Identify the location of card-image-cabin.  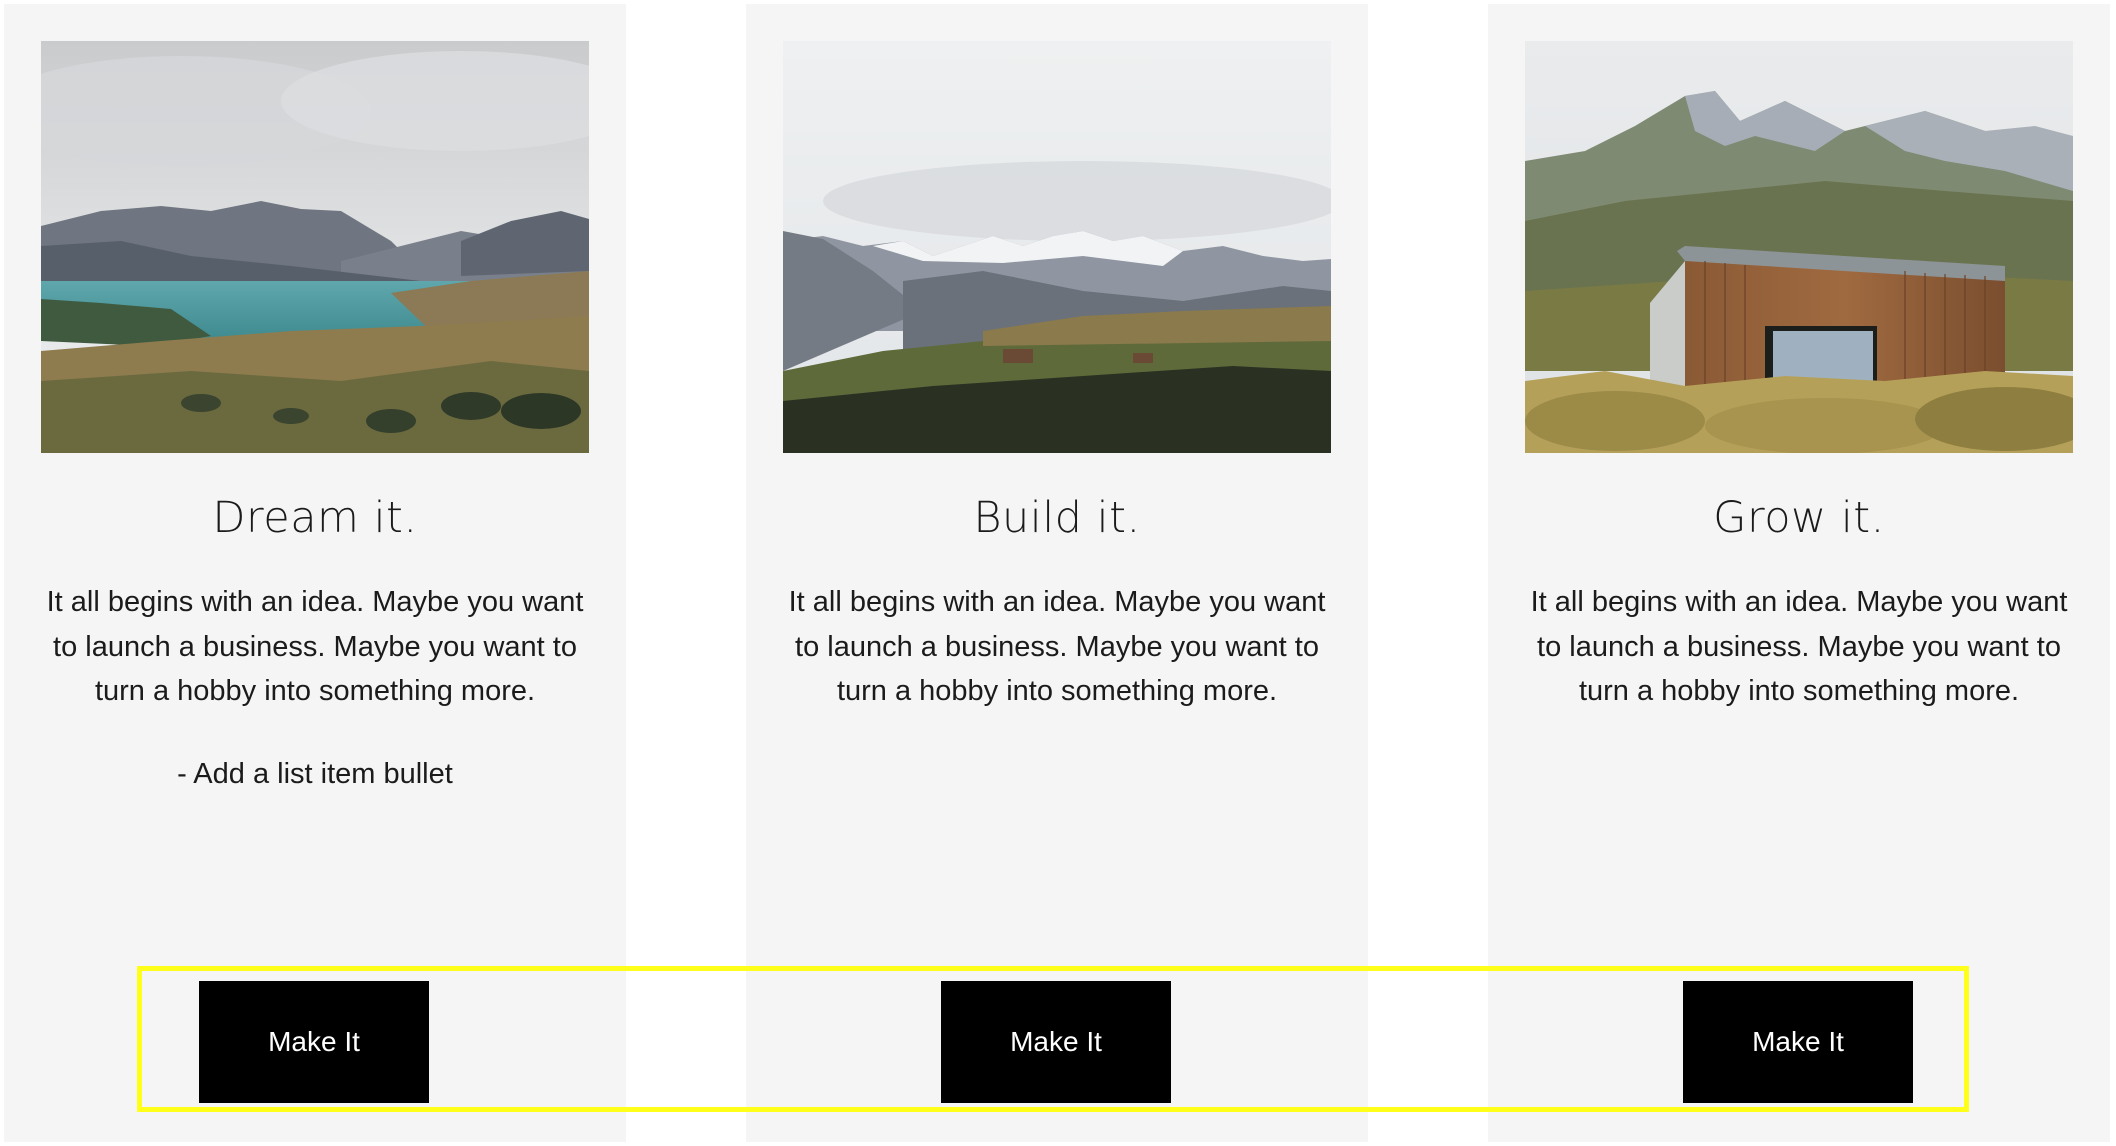
(1799, 247).